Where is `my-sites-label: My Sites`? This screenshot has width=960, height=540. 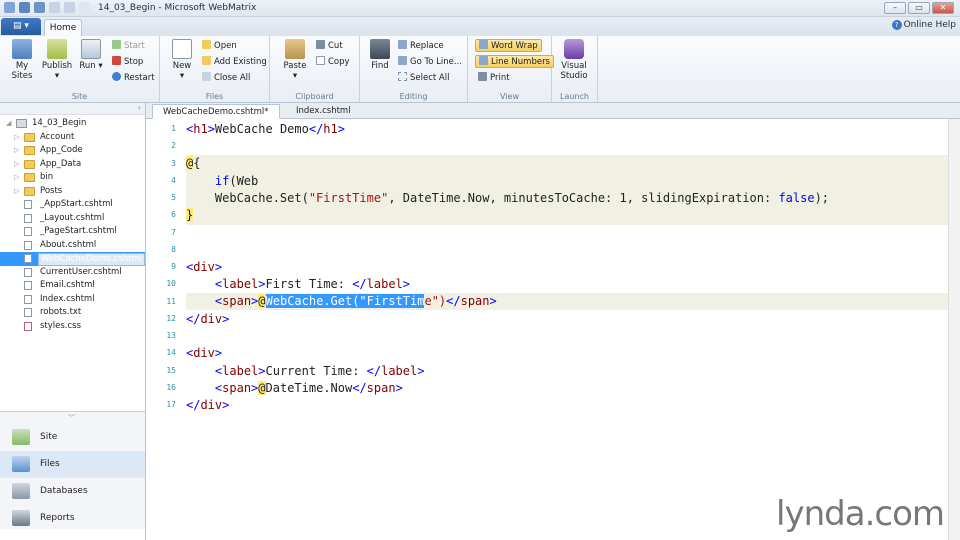 my-sites-label: My Sites is located at coordinates (22, 71).